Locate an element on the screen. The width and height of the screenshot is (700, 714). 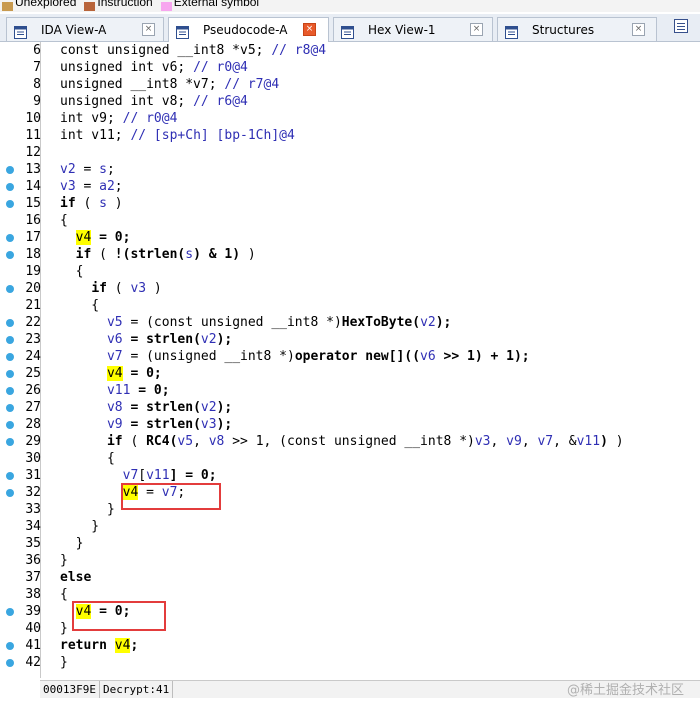
code-line: 10 int v9; // r0@4 is located at coordinates (350, 118).